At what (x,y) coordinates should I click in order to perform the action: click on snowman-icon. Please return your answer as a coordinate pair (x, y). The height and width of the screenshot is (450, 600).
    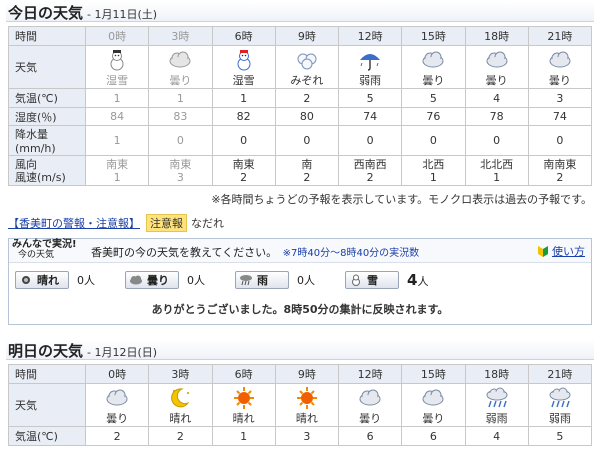
    Looking at the image, I should click on (356, 280).